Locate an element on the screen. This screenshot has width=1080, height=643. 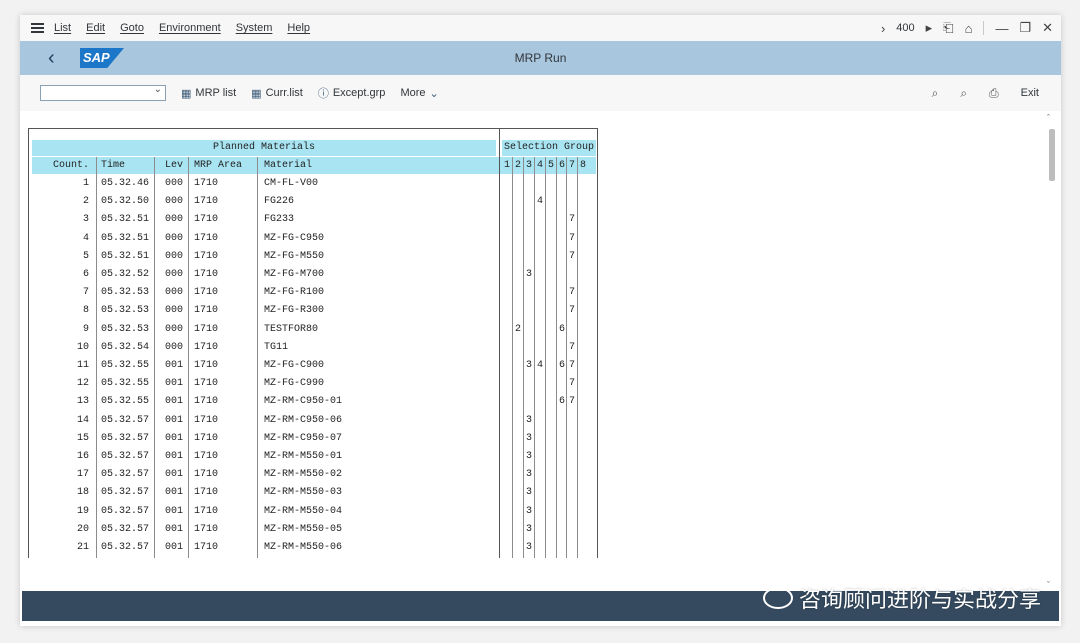
table-row: 18 05.32.57 001 1710 MZ-RM-M550-03 3 is located at coordinates (314, 493).